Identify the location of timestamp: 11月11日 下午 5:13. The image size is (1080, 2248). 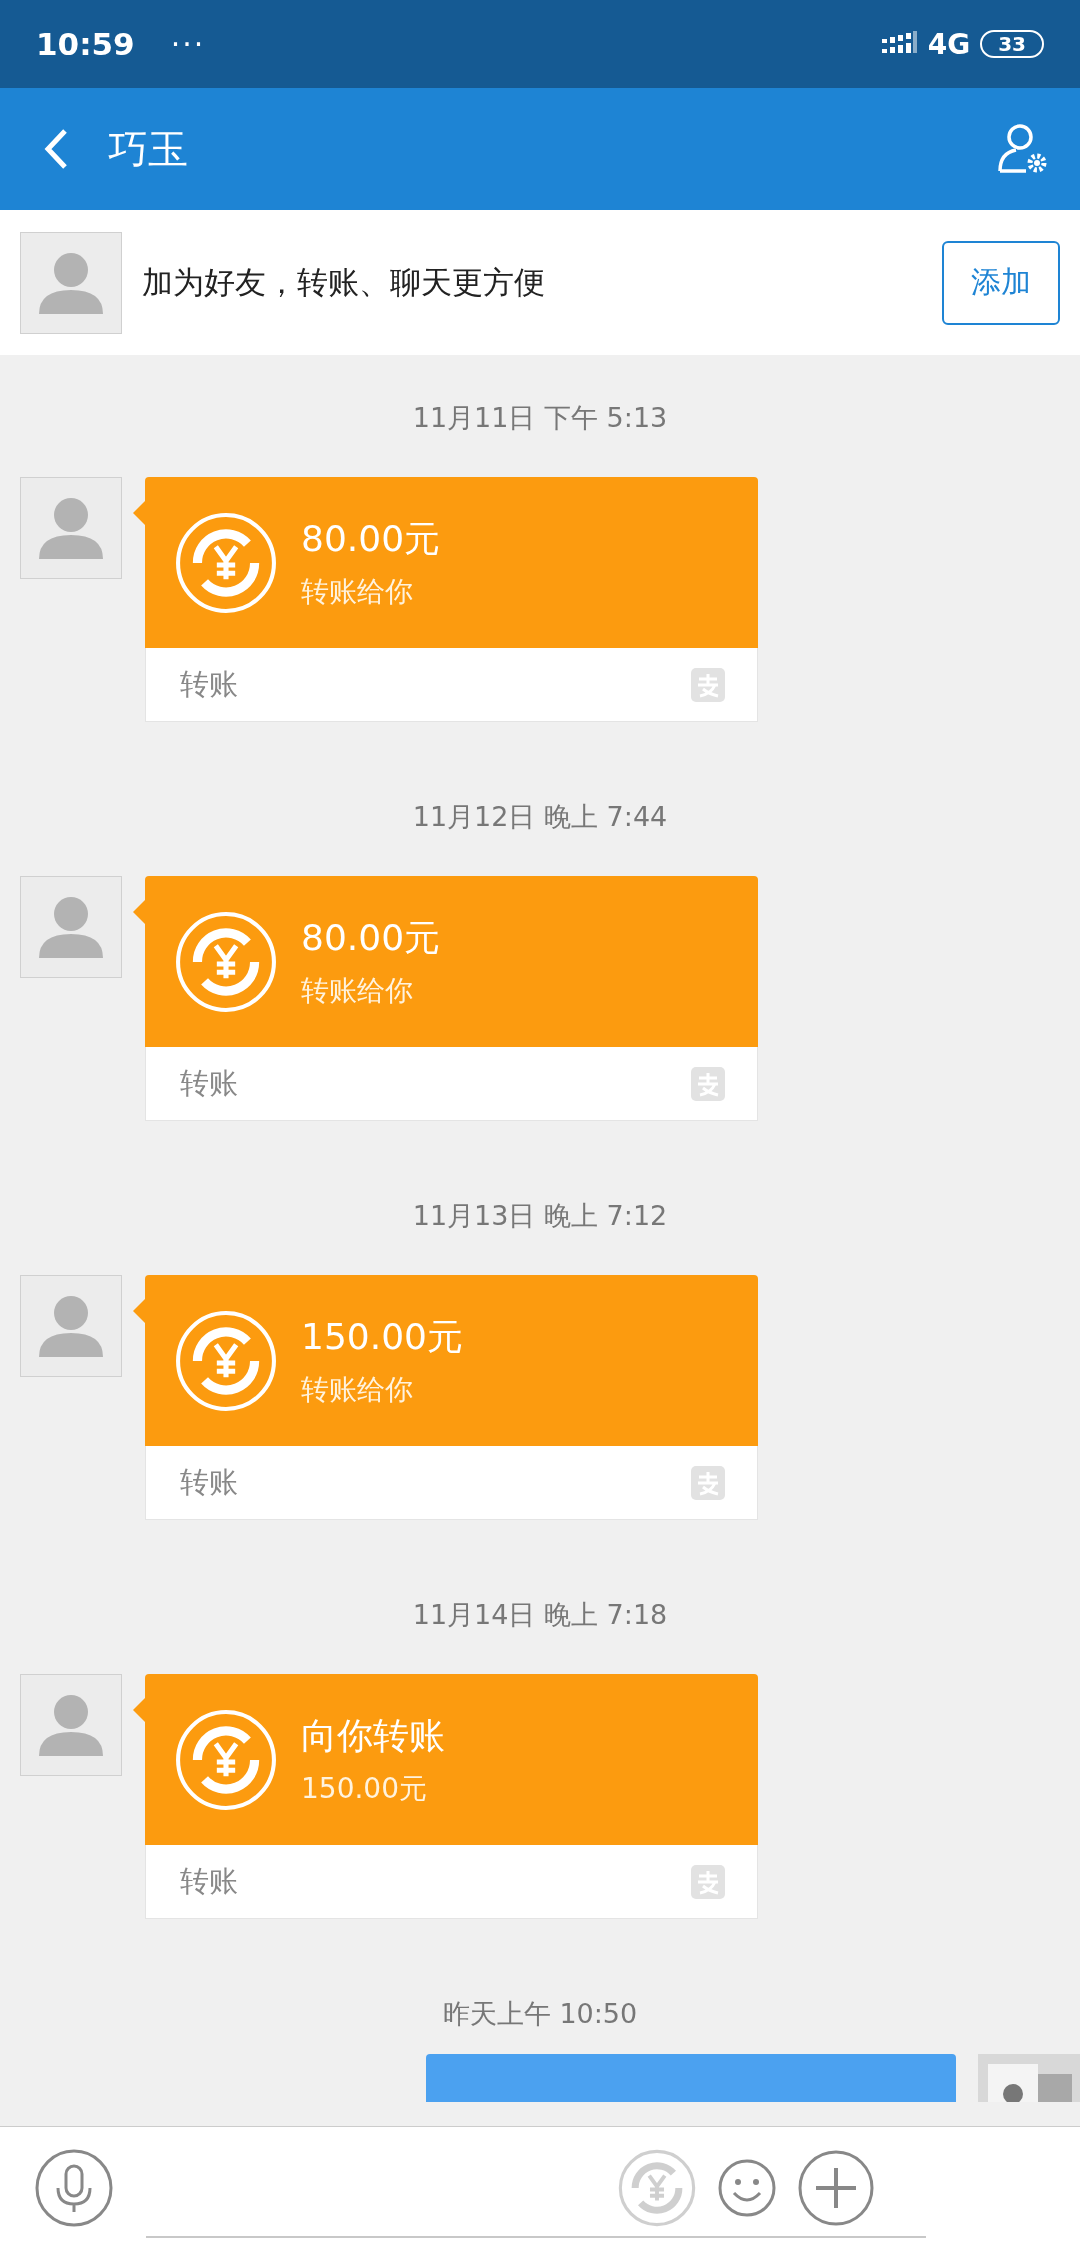
(540, 418).